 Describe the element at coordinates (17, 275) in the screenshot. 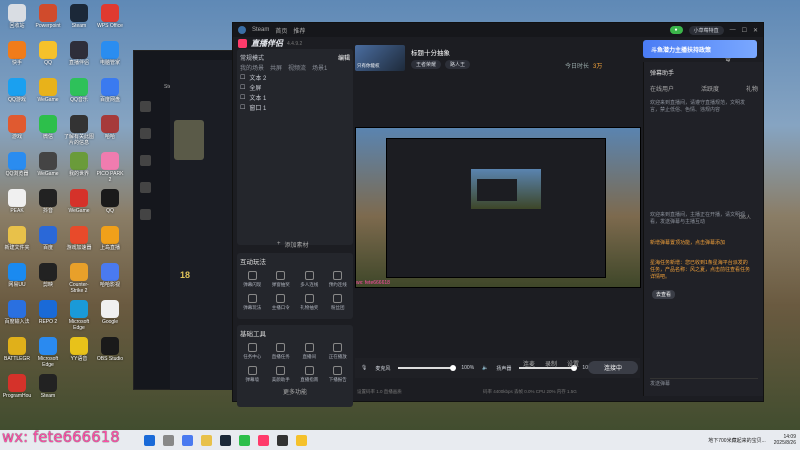

I see `desktop-icon: 网易UU` at that location.